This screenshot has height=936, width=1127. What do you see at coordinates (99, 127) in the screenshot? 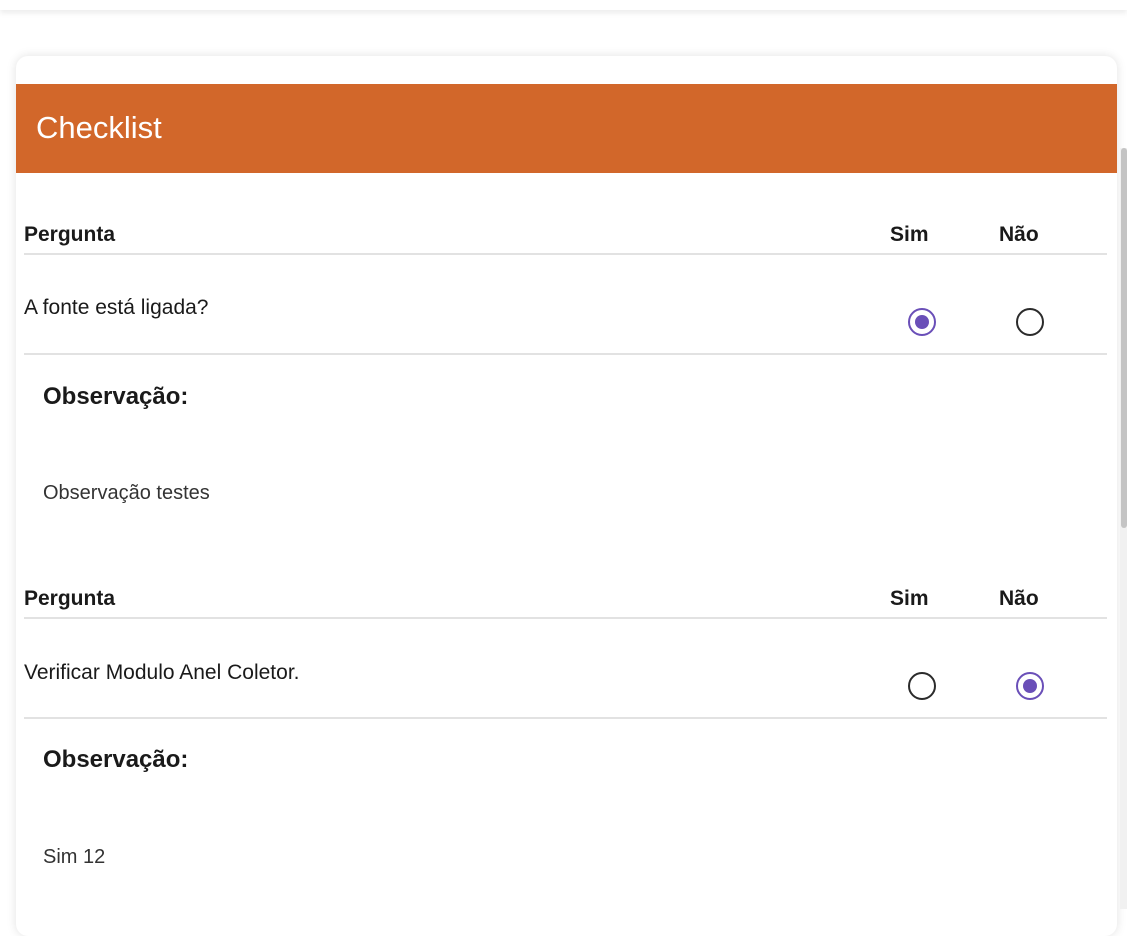
I see `checklist-title: Checklist` at bounding box center [99, 127].